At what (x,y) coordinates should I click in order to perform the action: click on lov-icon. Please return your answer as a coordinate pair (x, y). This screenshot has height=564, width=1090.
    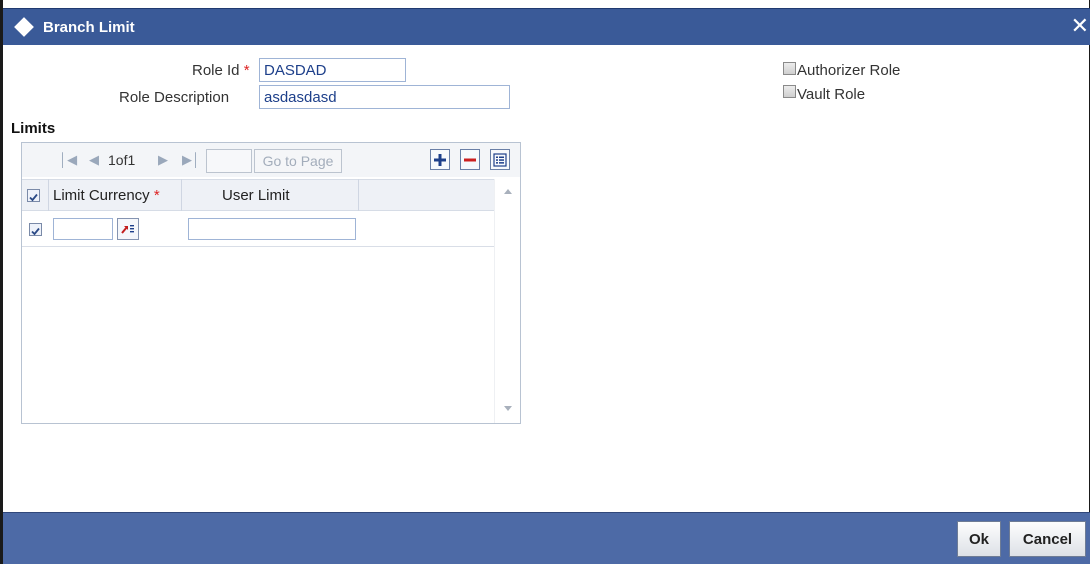
    Looking at the image, I should click on (127, 229).